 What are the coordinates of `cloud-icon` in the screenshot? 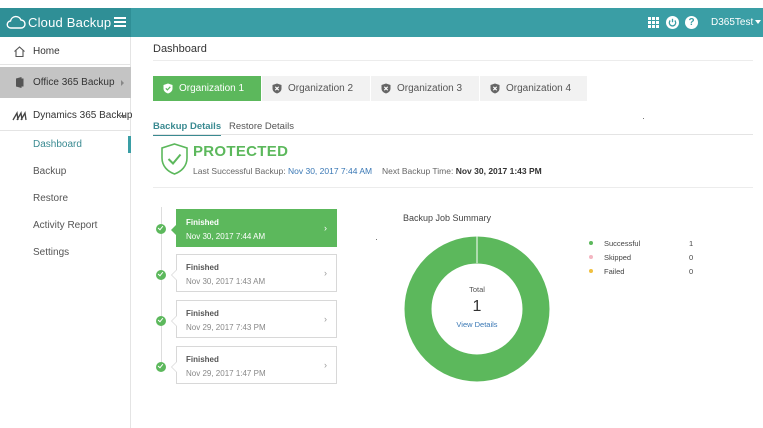 It's located at (16, 22).